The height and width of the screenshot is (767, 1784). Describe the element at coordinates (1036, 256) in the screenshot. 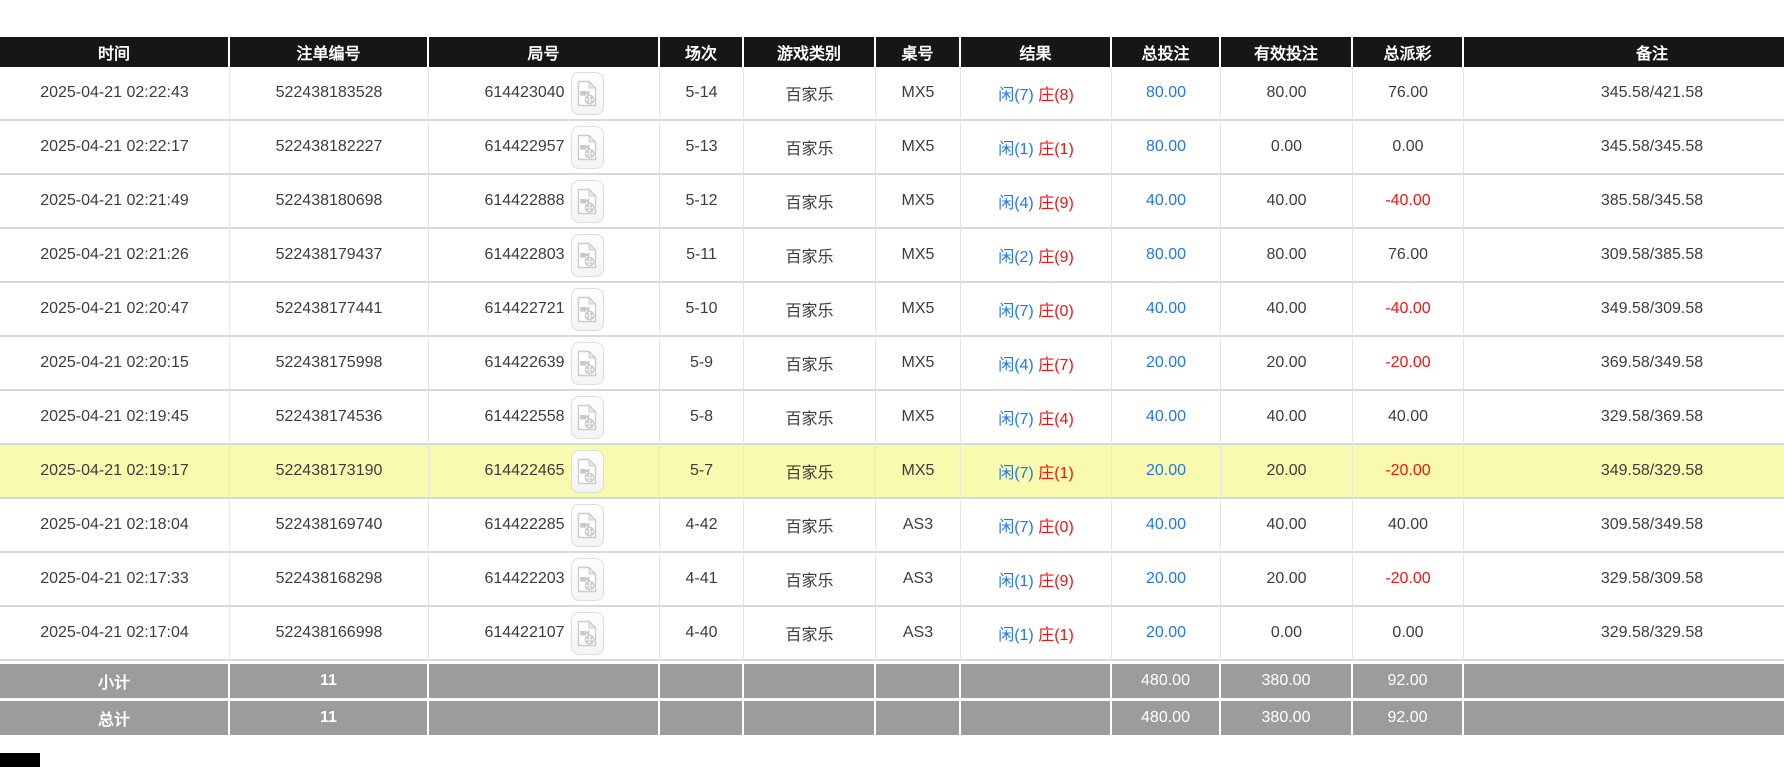

I see `cell-result: 闲(2) 庄(9)` at that location.